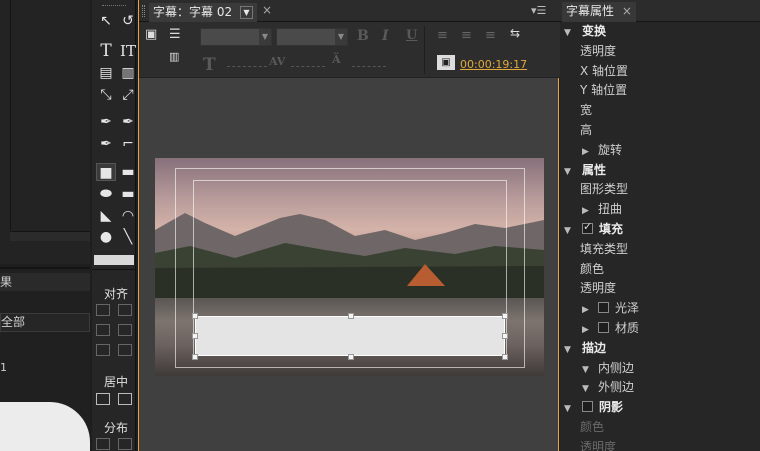  Describe the element at coordinates (125, 444) in the screenshot. I see `distribute-right-icon` at that location.